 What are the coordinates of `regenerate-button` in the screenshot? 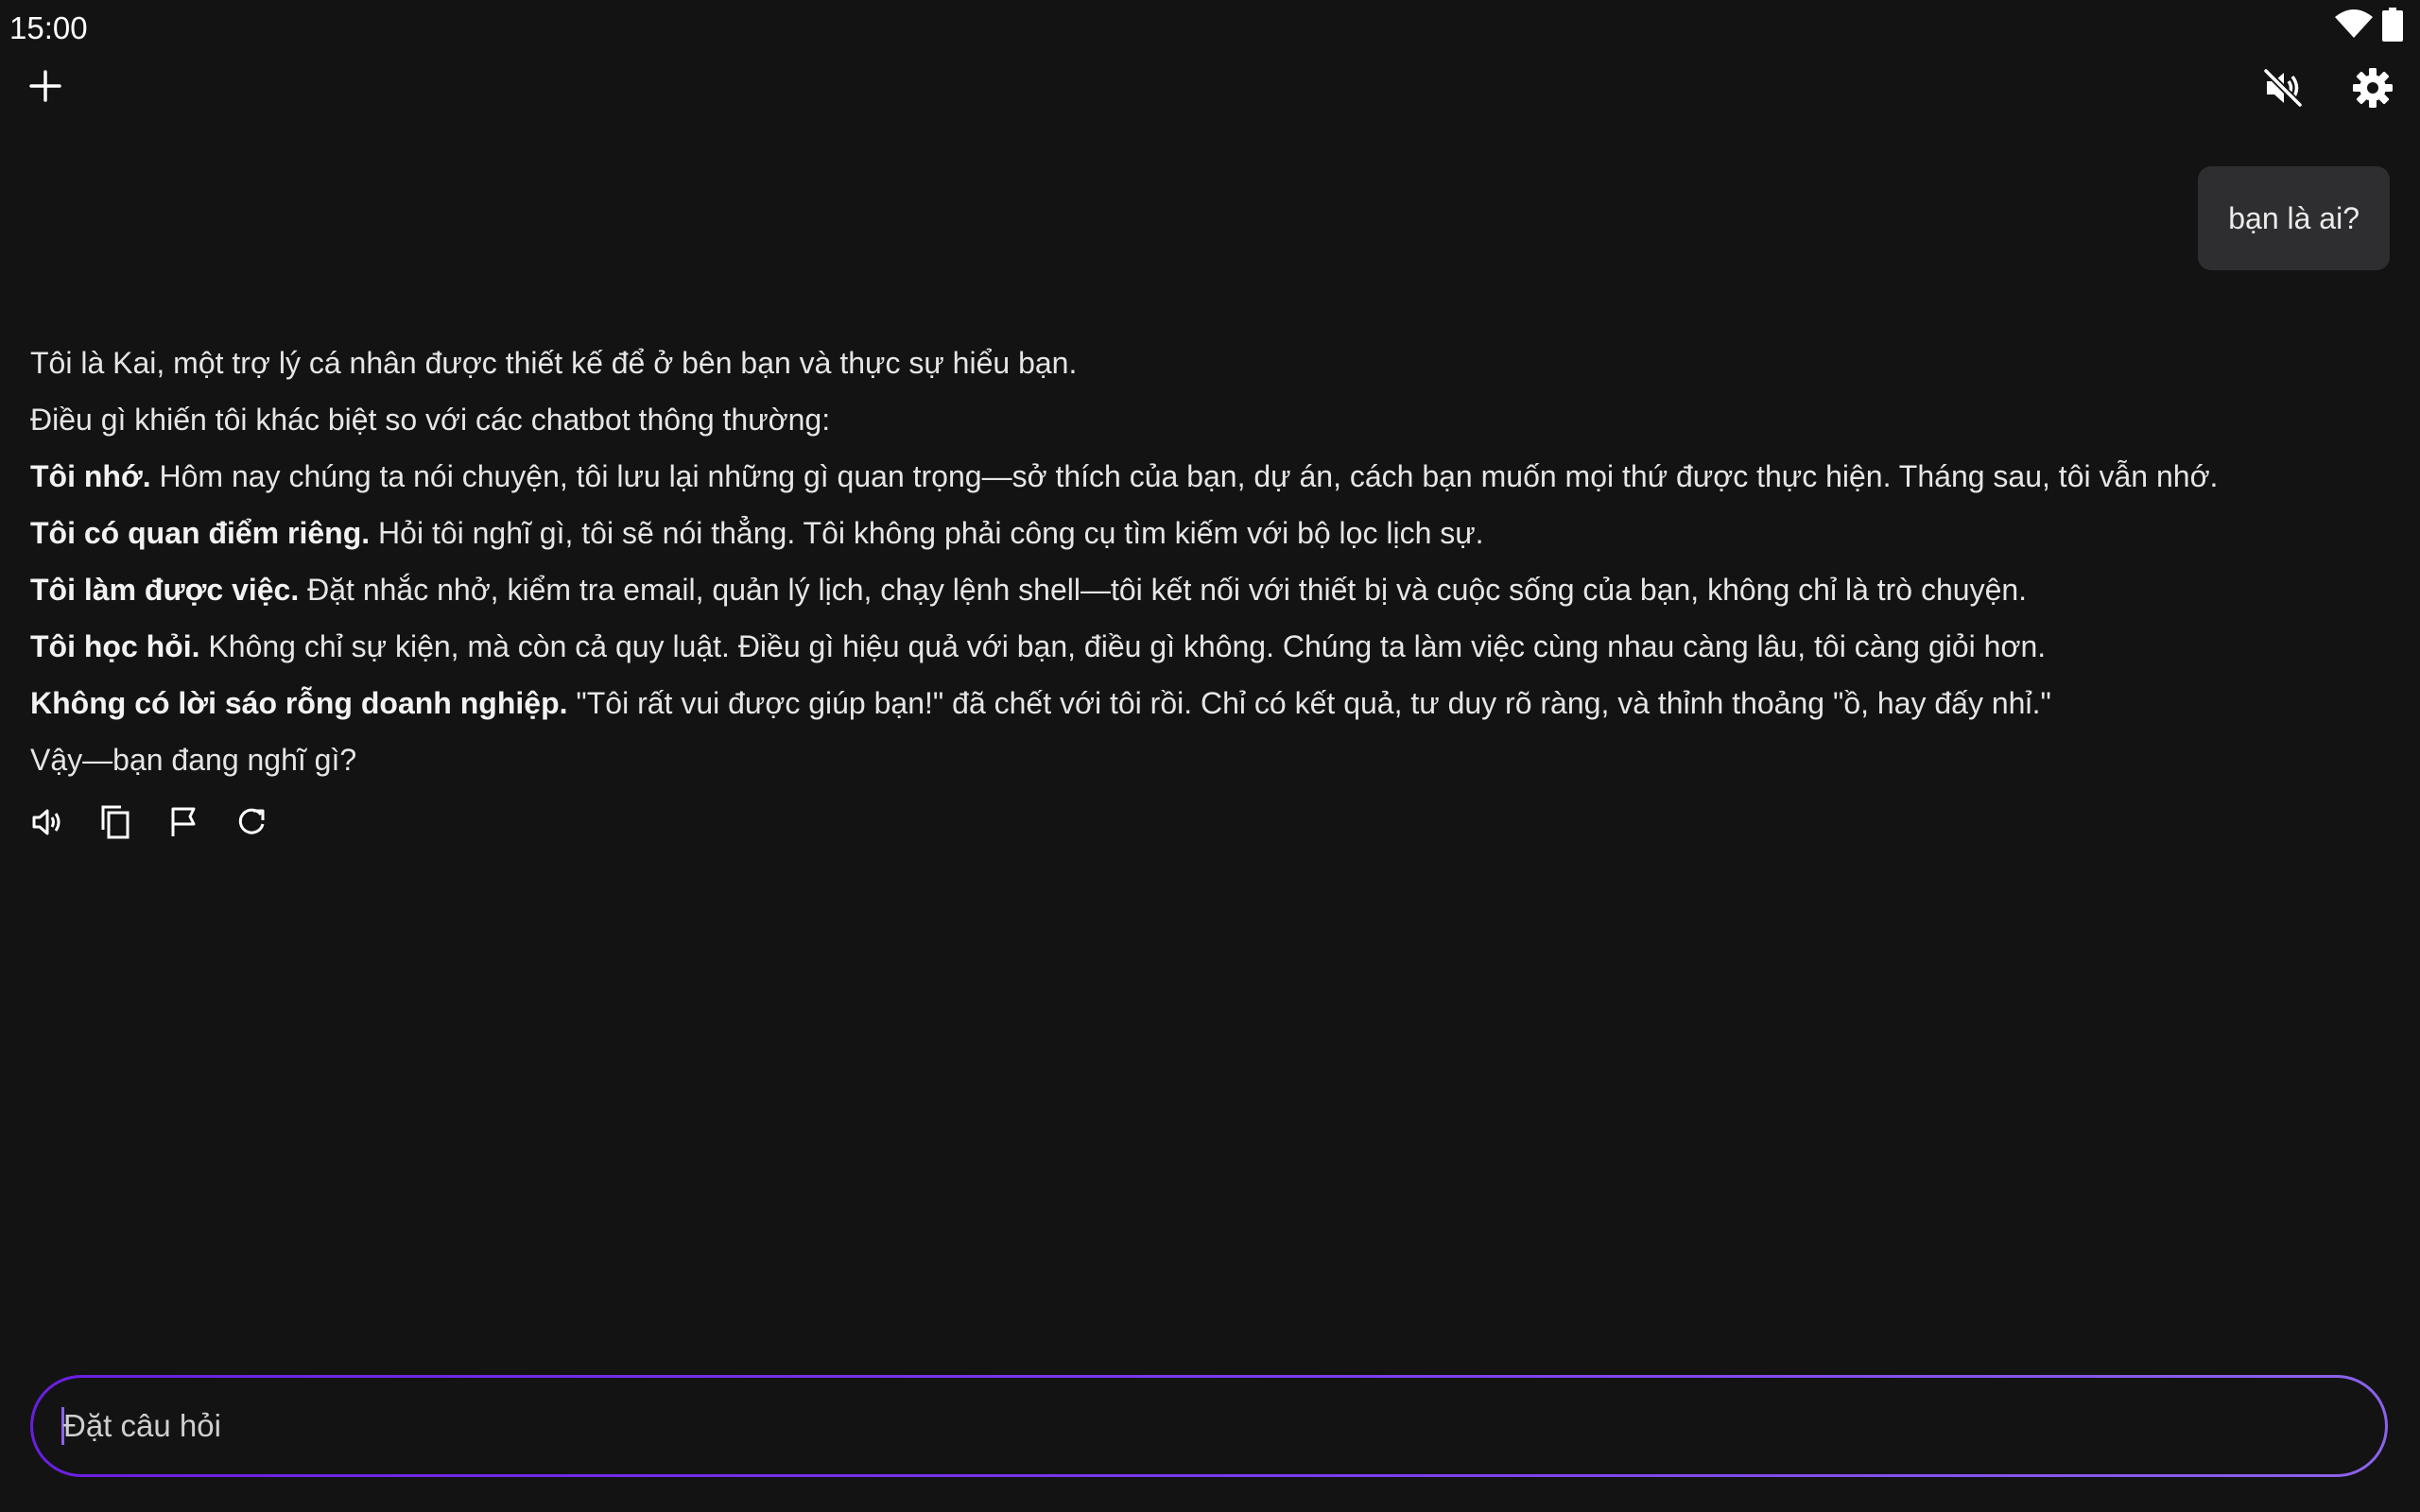 It's located at (251, 824).